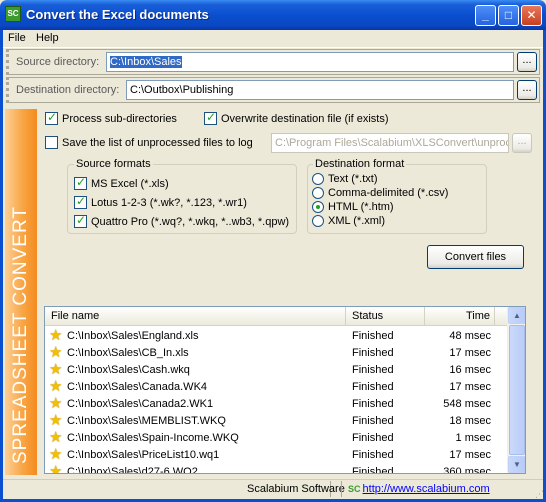 The image size is (546, 502). What do you see at coordinates (14, 489) in the screenshot?
I see `status-panel-empty` at bounding box center [14, 489].